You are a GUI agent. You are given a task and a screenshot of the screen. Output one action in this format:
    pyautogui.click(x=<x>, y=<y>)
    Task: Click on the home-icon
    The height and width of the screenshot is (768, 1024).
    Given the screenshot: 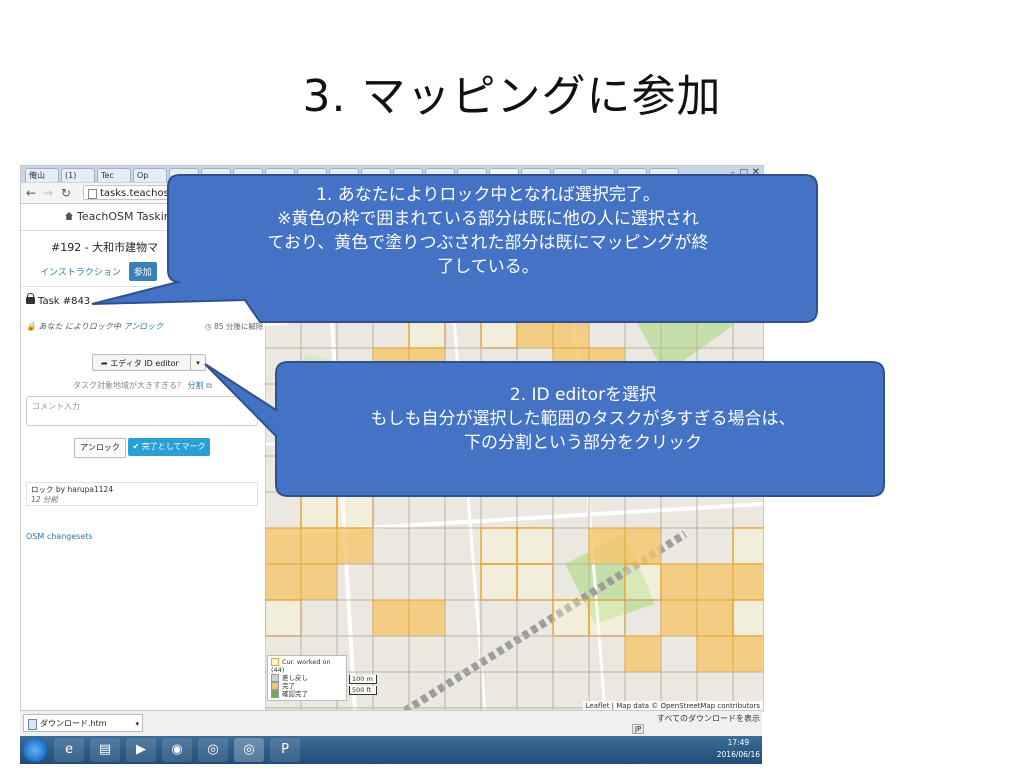 What is the action you would take?
    pyautogui.click(x=69, y=216)
    